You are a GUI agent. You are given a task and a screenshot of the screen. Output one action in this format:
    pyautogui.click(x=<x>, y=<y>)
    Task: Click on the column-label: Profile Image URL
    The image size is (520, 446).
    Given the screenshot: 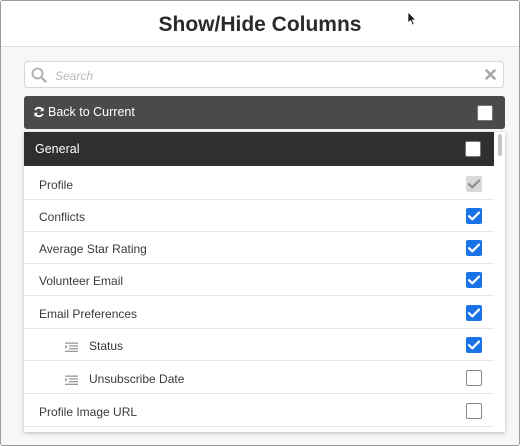 What is the action you would take?
    pyautogui.click(x=88, y=412)
    